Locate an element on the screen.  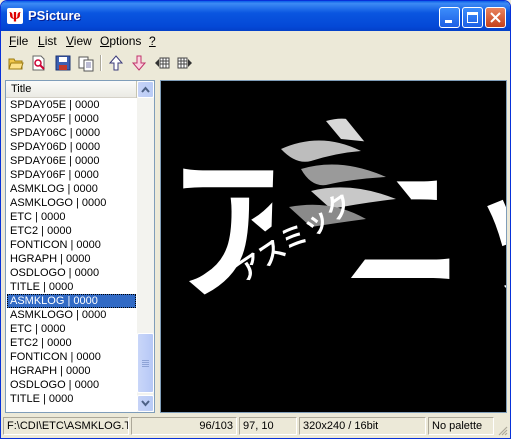
toolbar is located at coordinates (255, 63).